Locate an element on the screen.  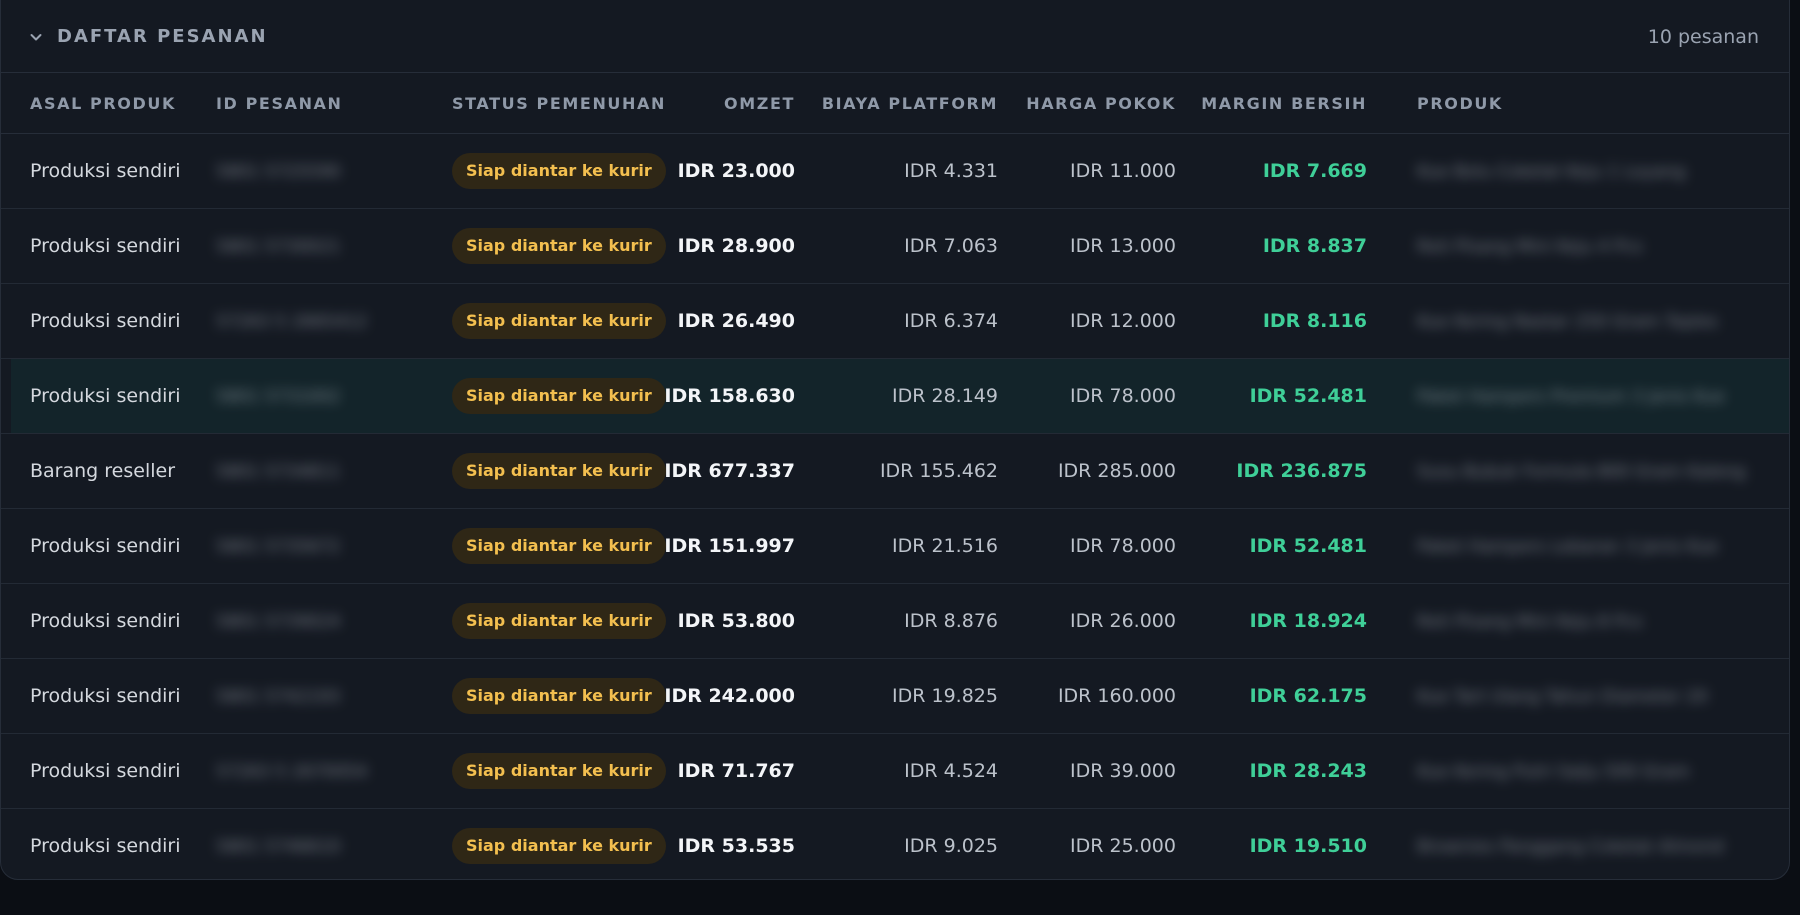
order-id-text: 5801 5735672 is located at coordinates (278, 547).